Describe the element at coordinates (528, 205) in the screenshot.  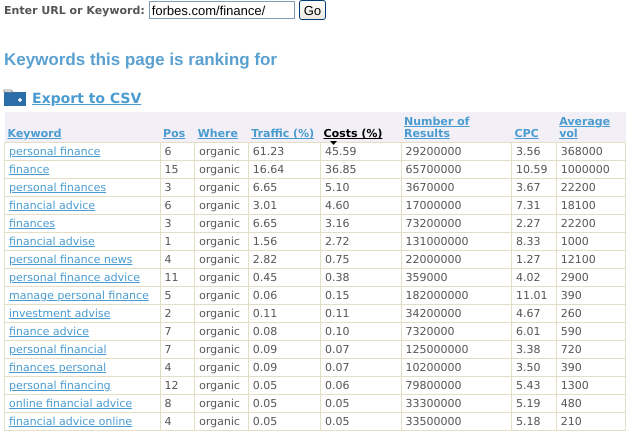
I see `table-cell: 7.31` at that location.